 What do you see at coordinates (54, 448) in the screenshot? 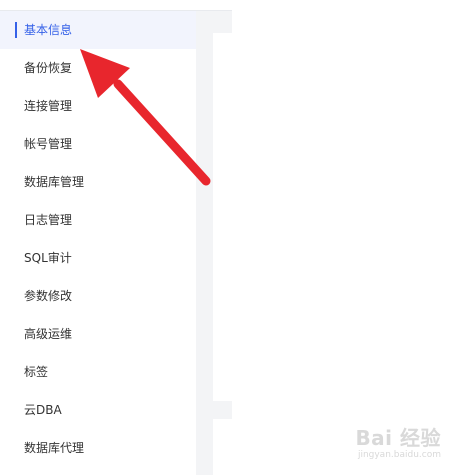
I see `sidebar-item-label: 数据库代理` at bounding box center [54, 448].